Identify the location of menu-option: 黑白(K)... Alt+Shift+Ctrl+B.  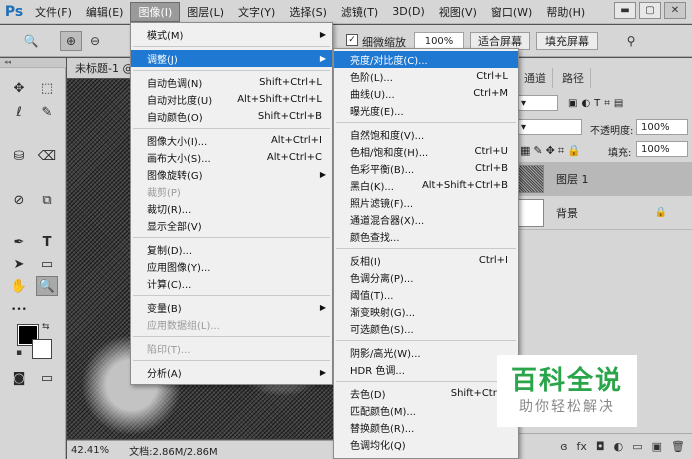
(426, 185).